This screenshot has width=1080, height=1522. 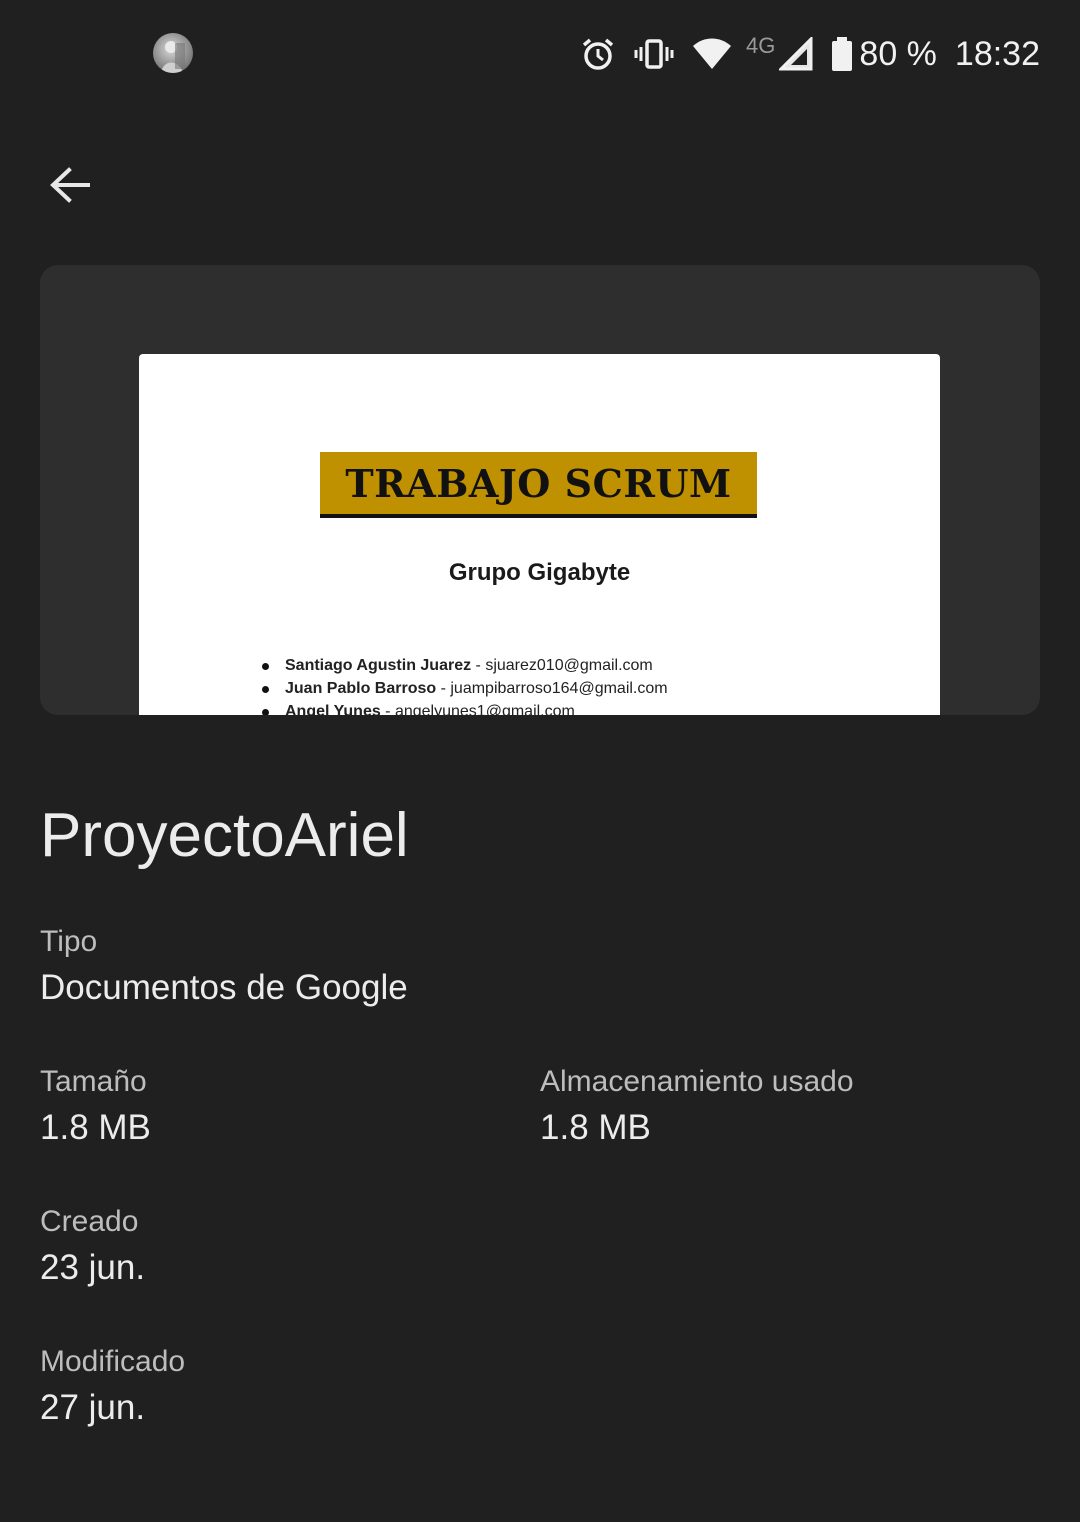 I want to click on modified-value: 27 jun., so click(x=93, y=1407).